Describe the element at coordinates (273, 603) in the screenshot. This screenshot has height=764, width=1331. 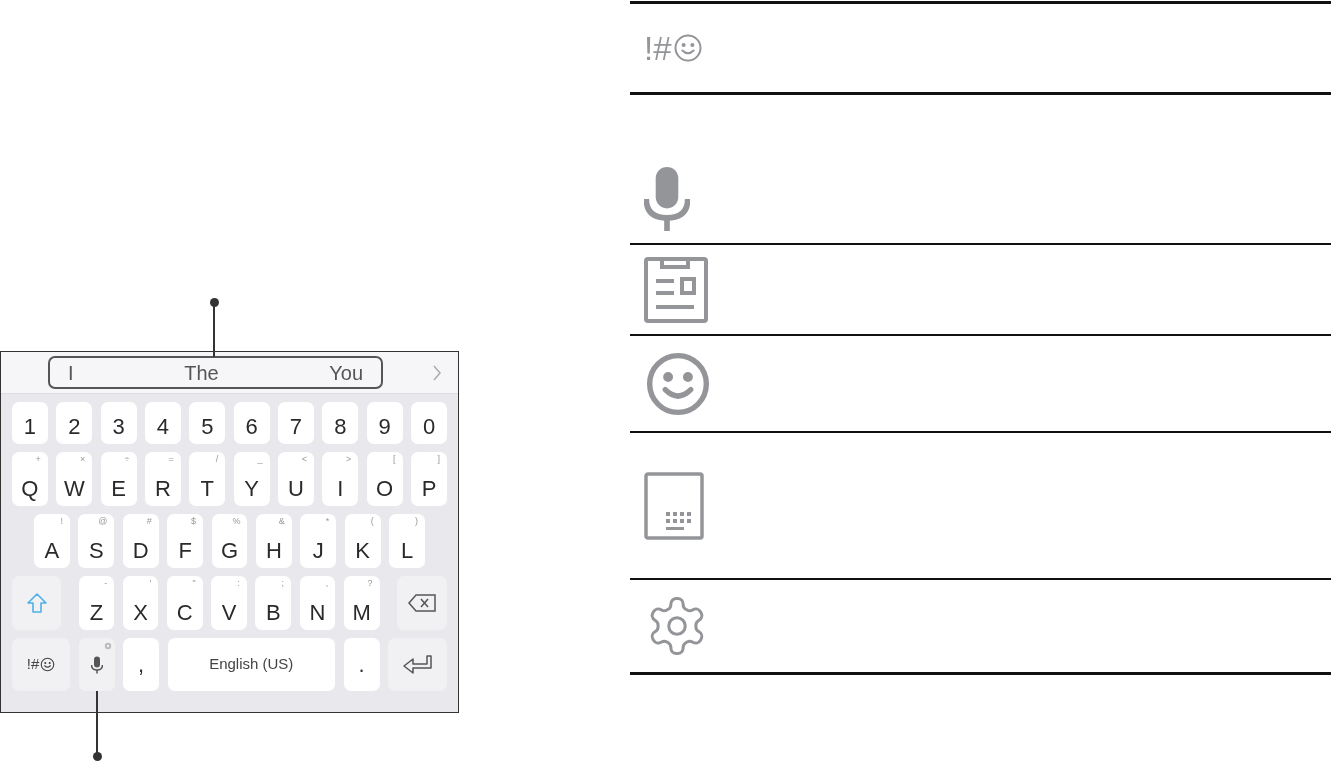
I see `key: ; B` at that location.